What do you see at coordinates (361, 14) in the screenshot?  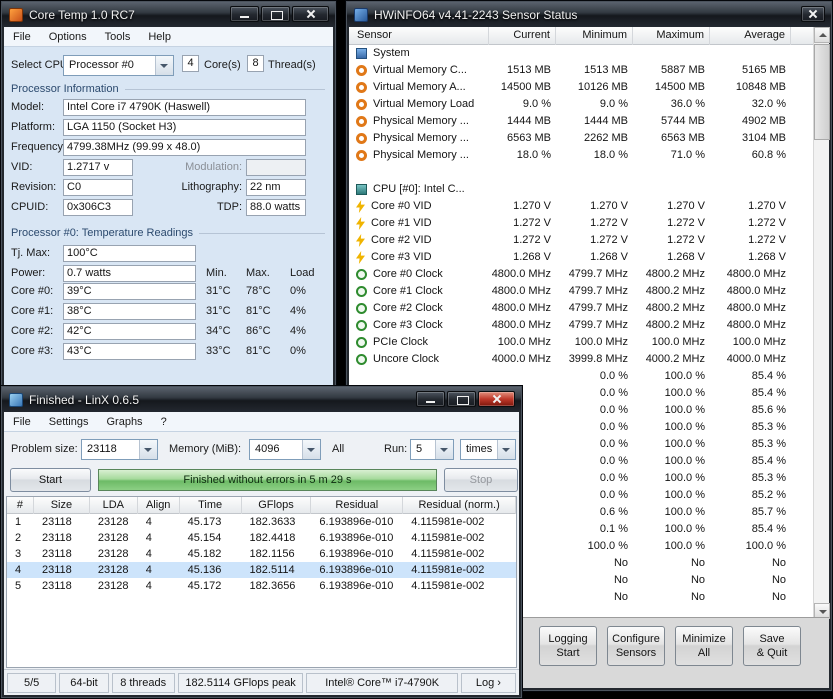 I see `hwinfo-app-icon` at bounding box center [361, 14].